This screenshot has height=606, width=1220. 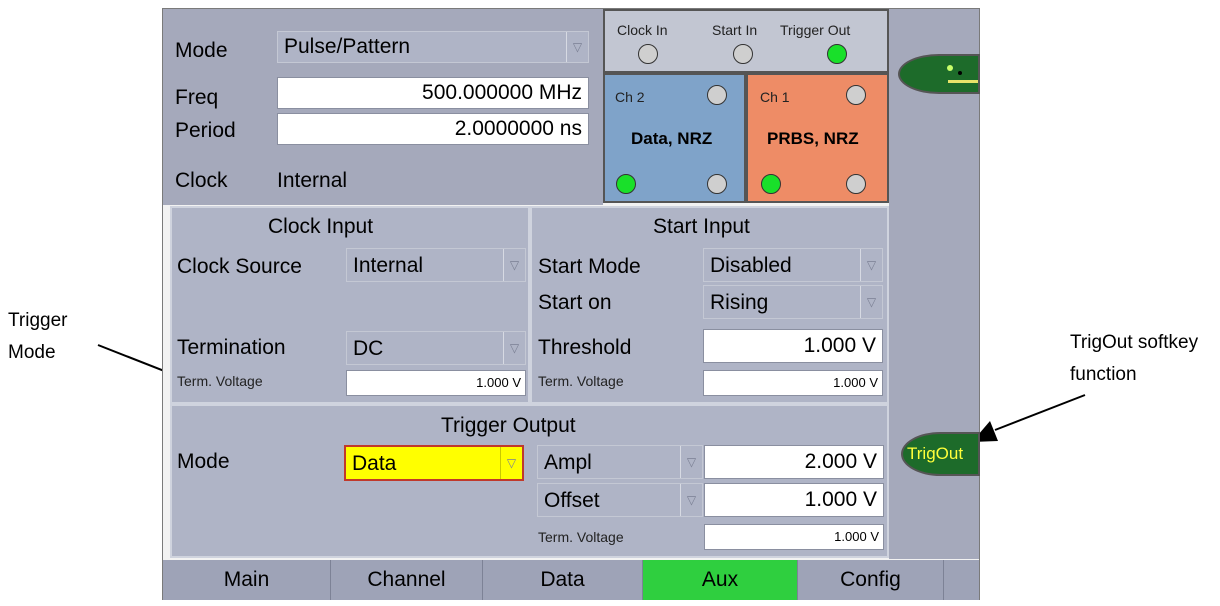 I want to click on clock-label: Clock, so click(x=201, y=180).